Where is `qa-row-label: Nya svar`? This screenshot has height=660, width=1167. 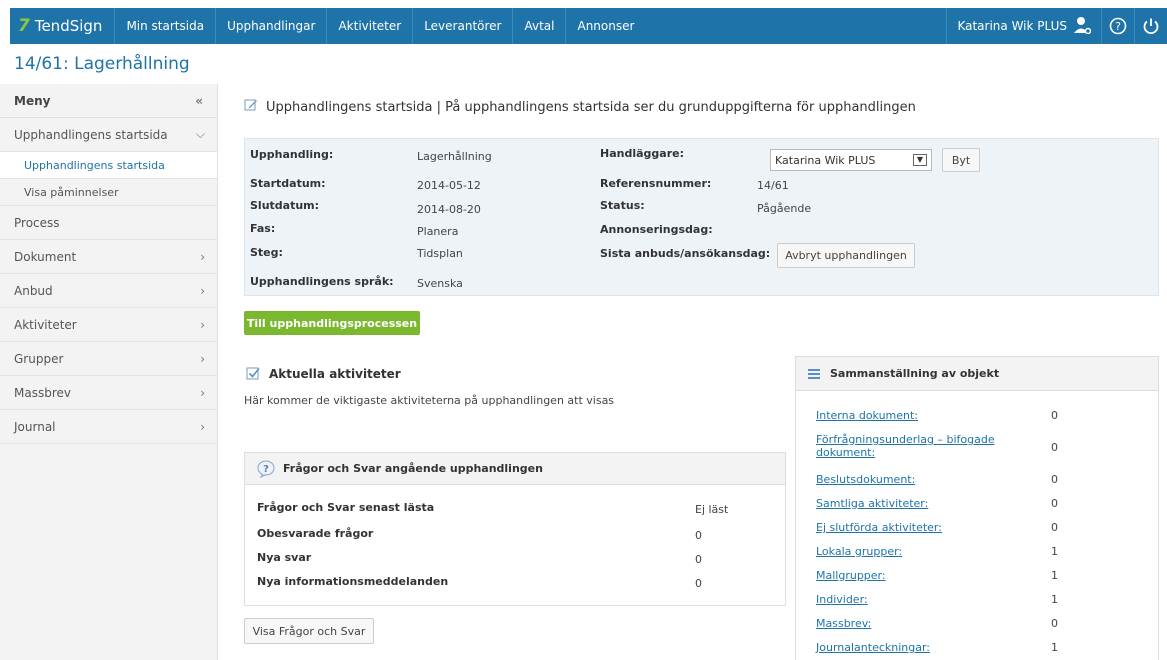
qa-row-label: Nya svar is located at coordinates (284, 557).